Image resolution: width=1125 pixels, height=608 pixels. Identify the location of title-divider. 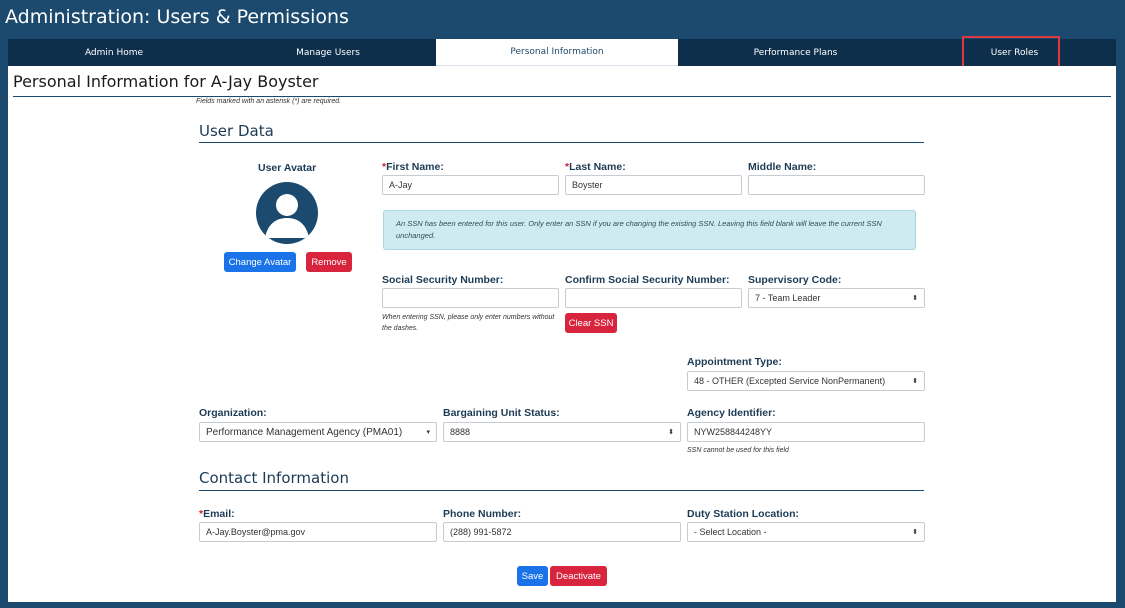
(562, 96).